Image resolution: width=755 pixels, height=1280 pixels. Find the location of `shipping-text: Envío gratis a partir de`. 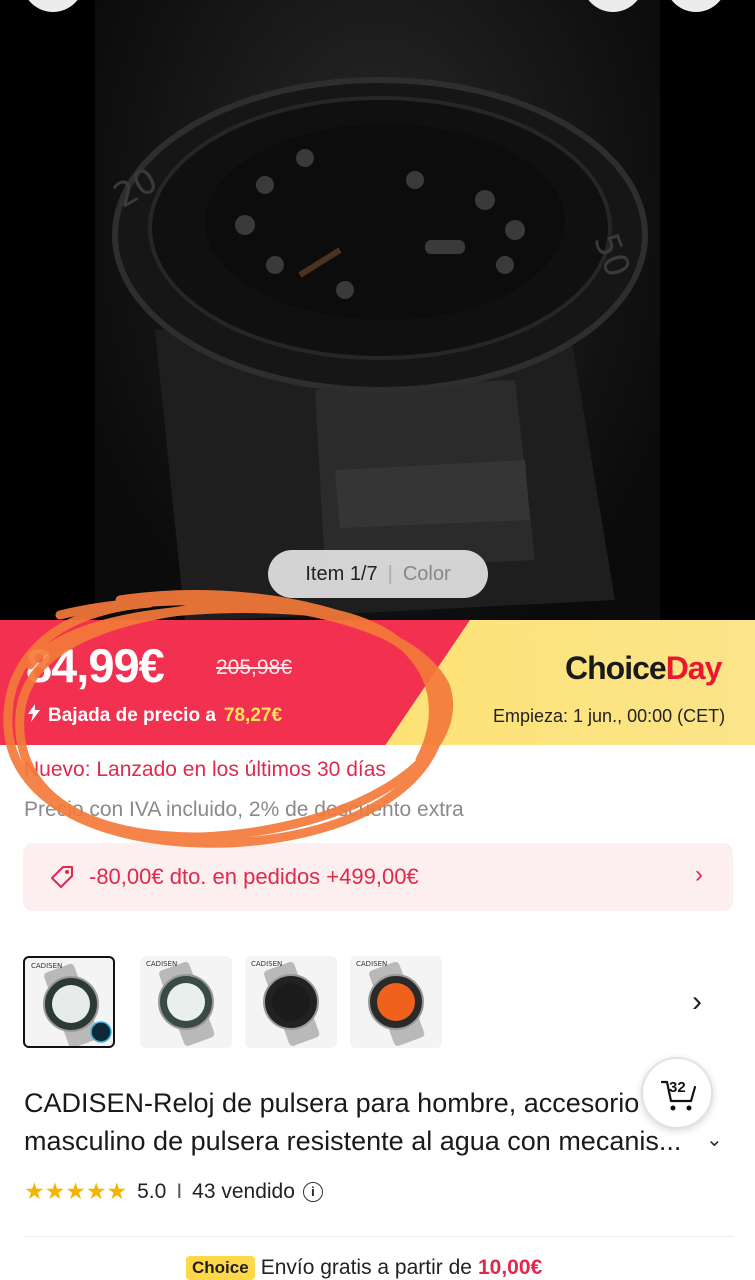

shipping-text: Envío gratis a partir de is located at coordinates (366, 1267).